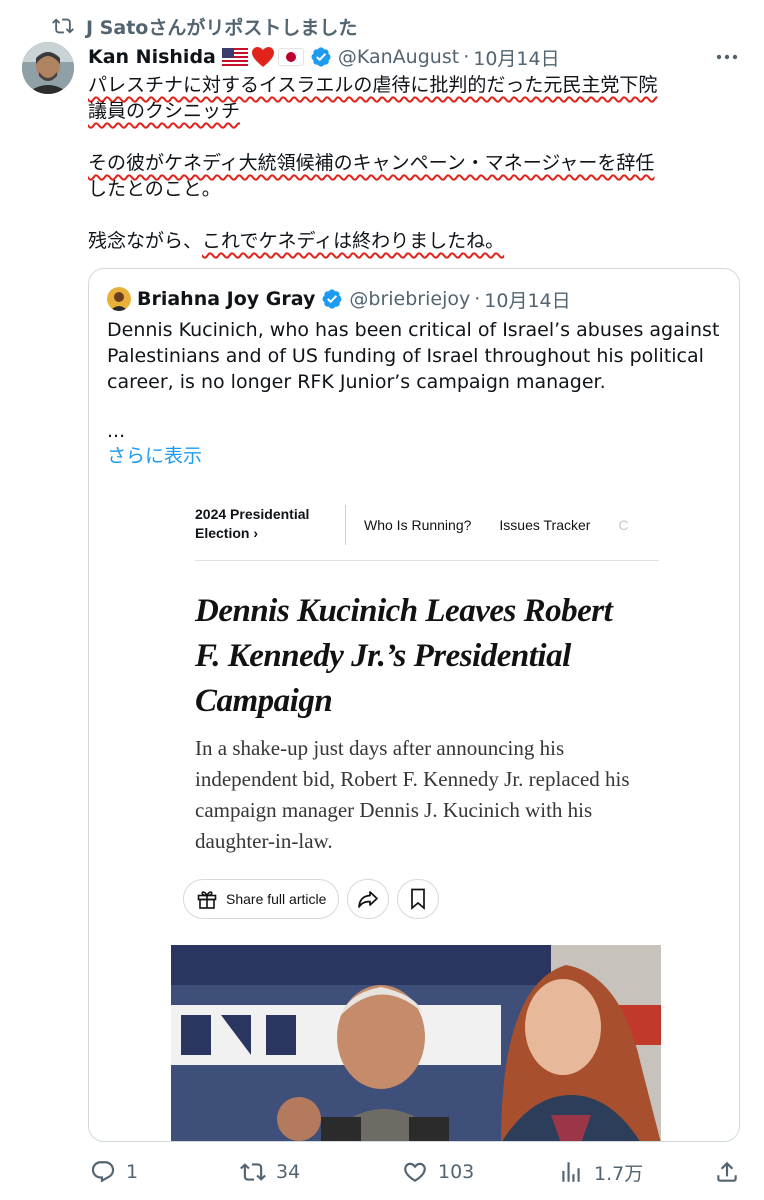 This screenshot has height=1200, width=764. Describe the element at coordinates (103, 1172) in the screenshot. I see `reply-icon` at that location.